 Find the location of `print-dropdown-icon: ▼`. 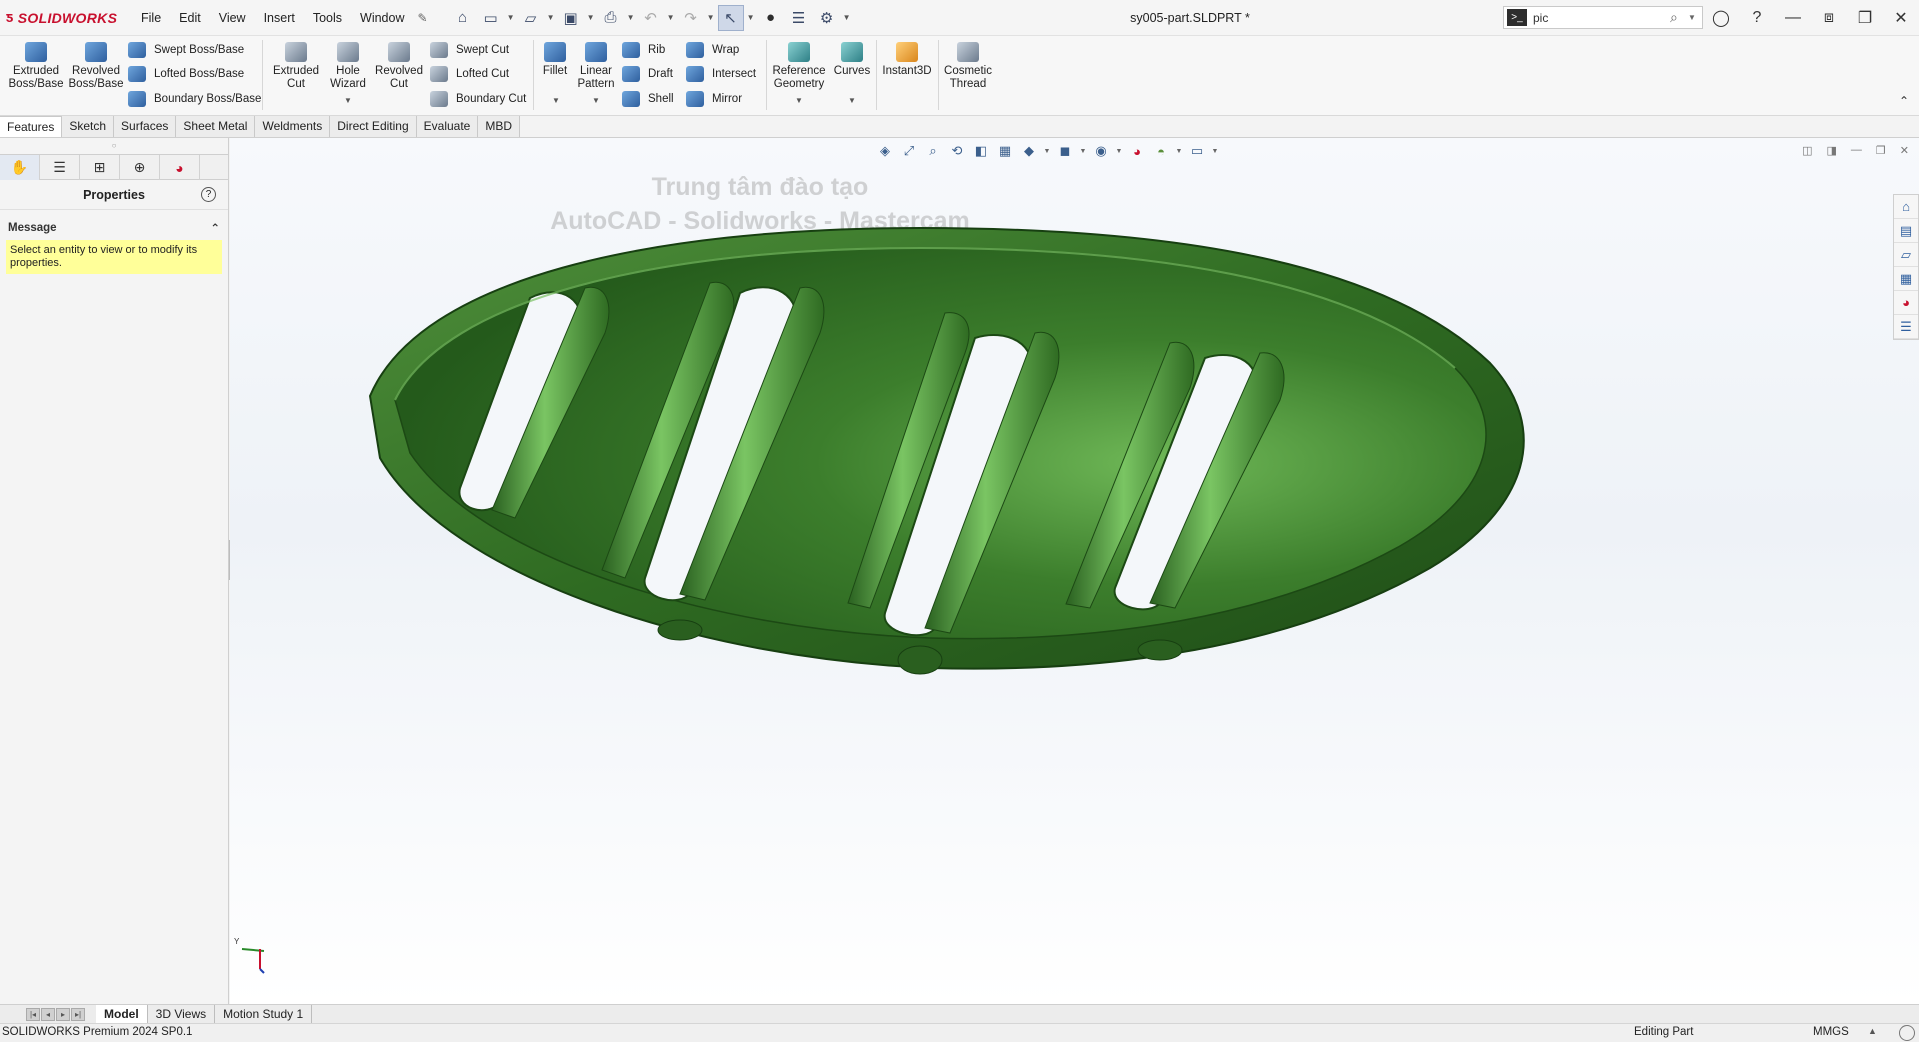

print-dropdown-icon: ▼ is located at coordinates (631, 17).